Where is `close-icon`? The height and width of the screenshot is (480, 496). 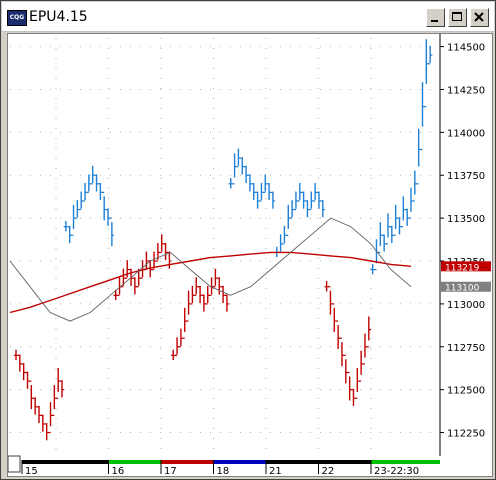 close-icon is located at coordinates (479, 17).